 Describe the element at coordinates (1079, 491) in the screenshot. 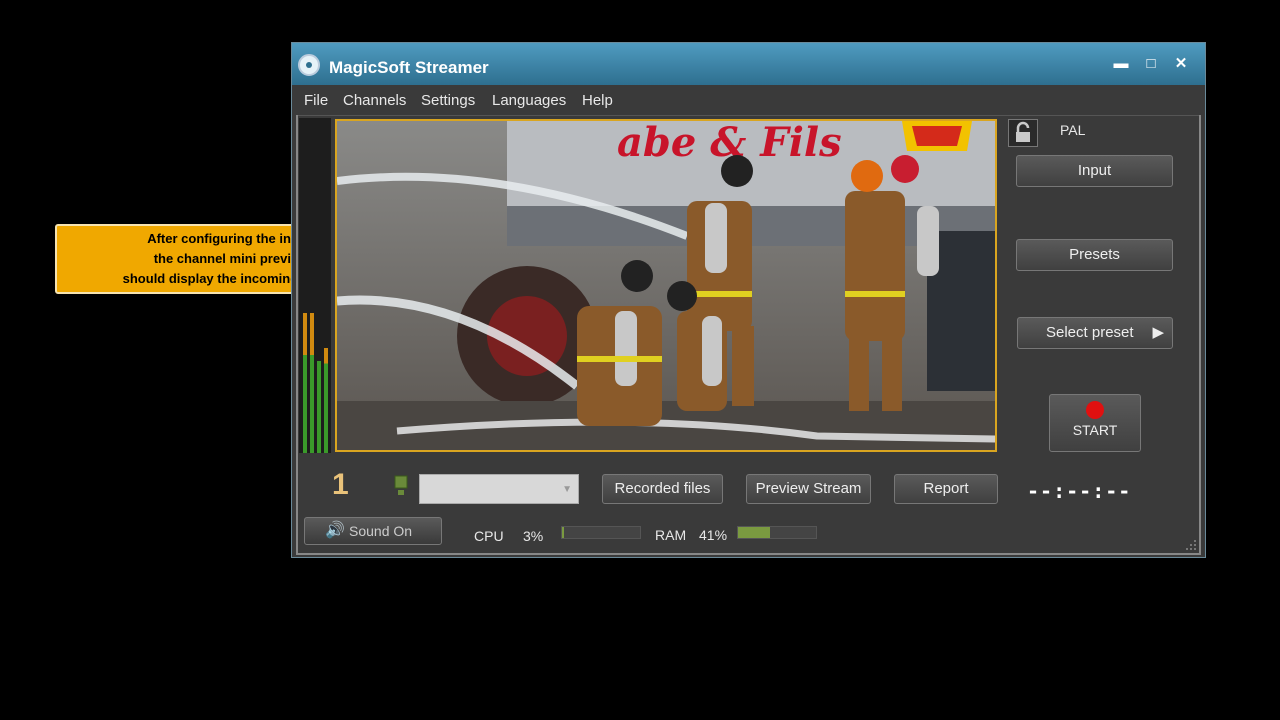

I see `stream-timecode: --:--:--` at that location.